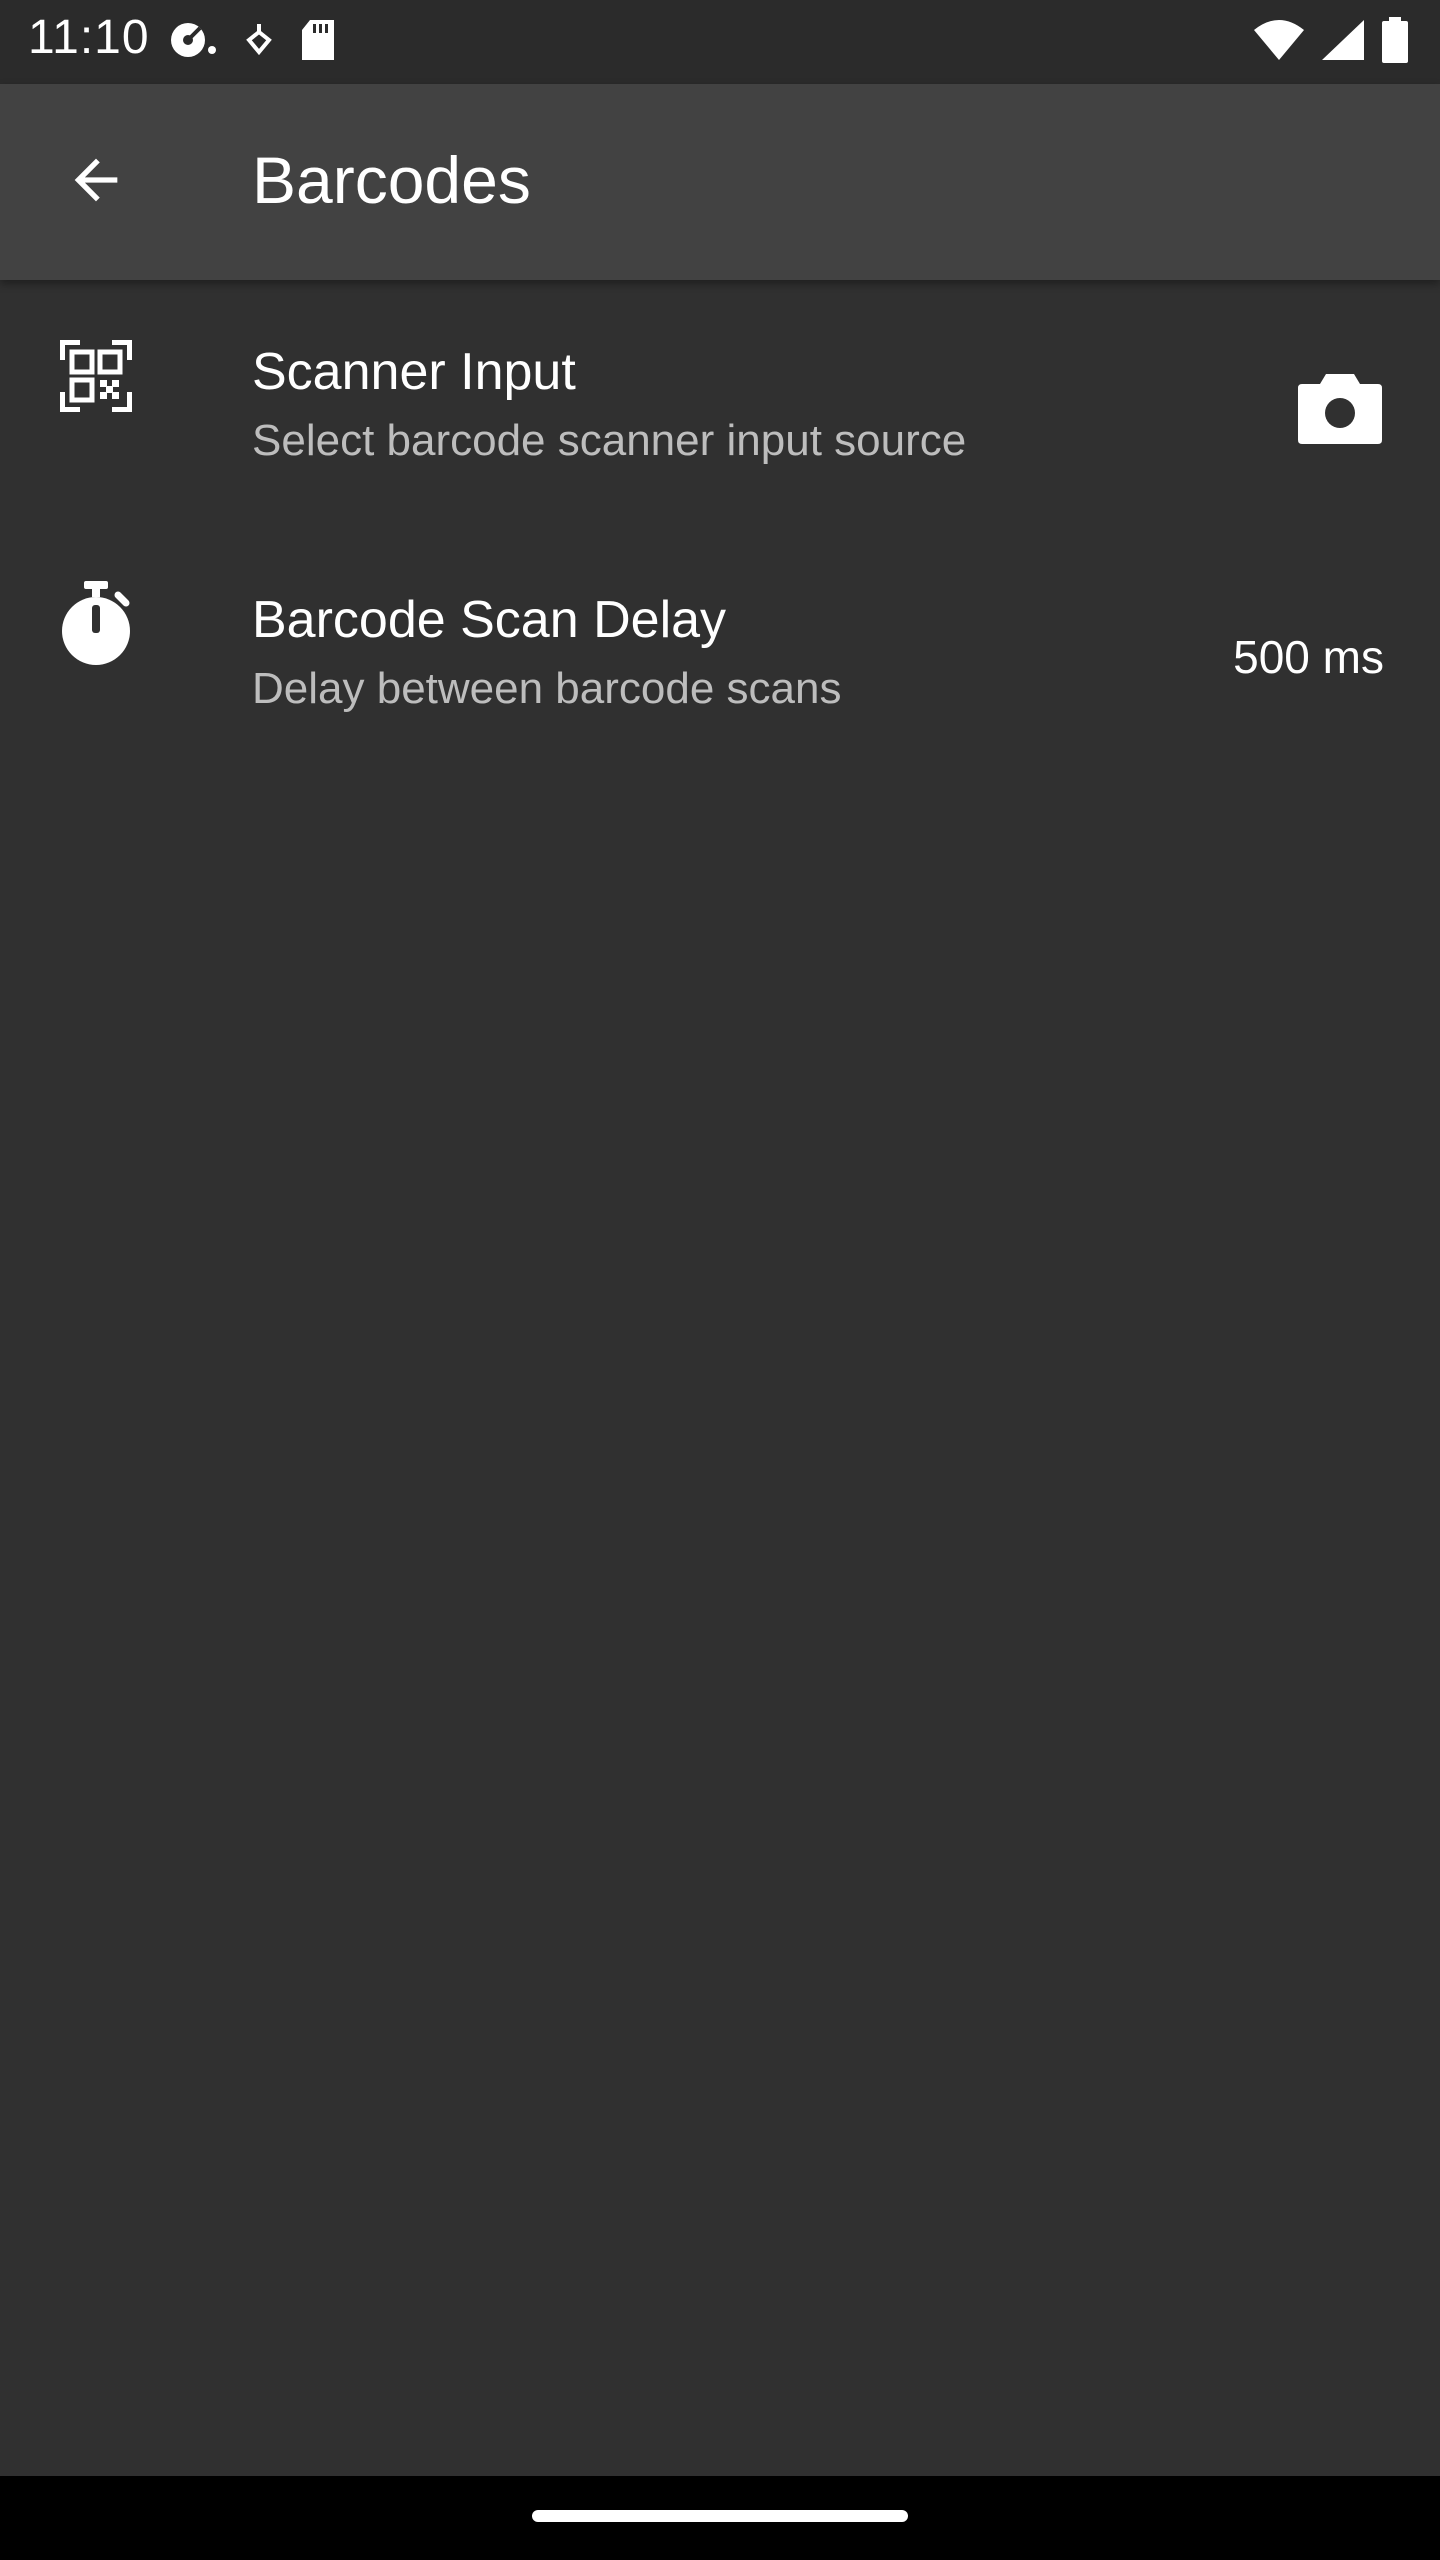 The width and height of the screenshot is (1440, 2560). Describe the element at coordinates (89, 37) in the screenshot. I see `status-time: 11:10` at that location.